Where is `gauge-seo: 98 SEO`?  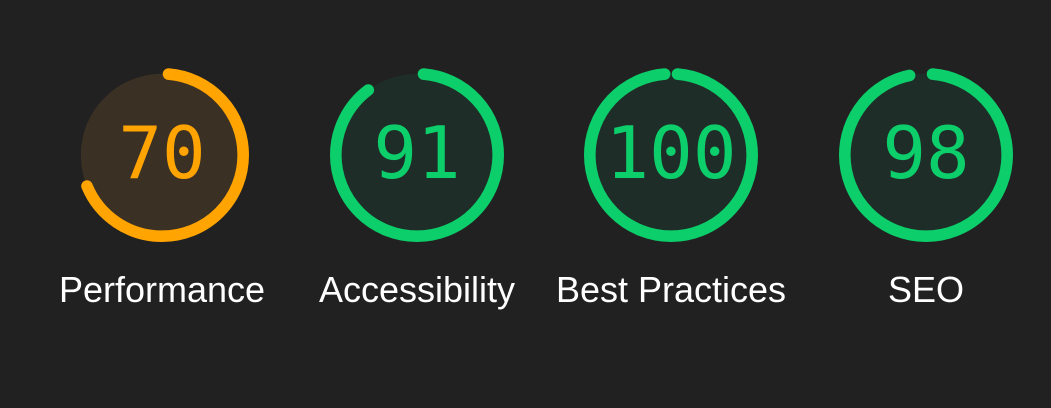 gauge-seo: 98 SEO is located at coordinates (925, 192).